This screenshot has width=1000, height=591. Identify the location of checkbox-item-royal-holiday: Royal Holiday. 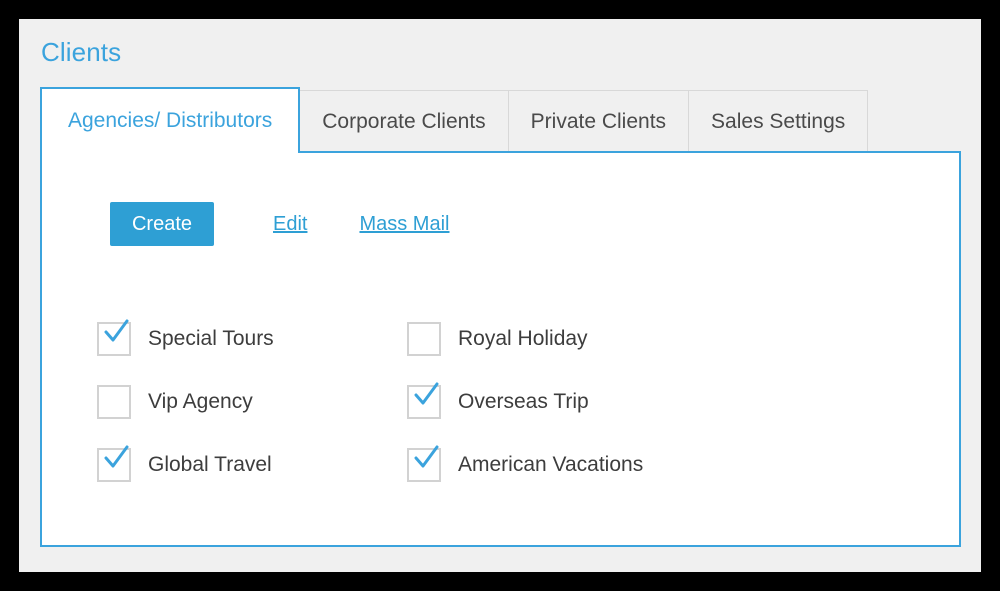
(652, 339).